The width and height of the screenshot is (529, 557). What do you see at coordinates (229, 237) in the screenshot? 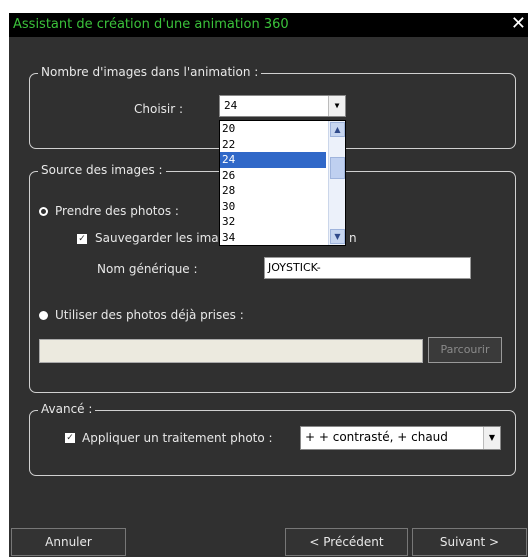
I see `dropdown-option-label: 34` at bounding box center [229, 237].